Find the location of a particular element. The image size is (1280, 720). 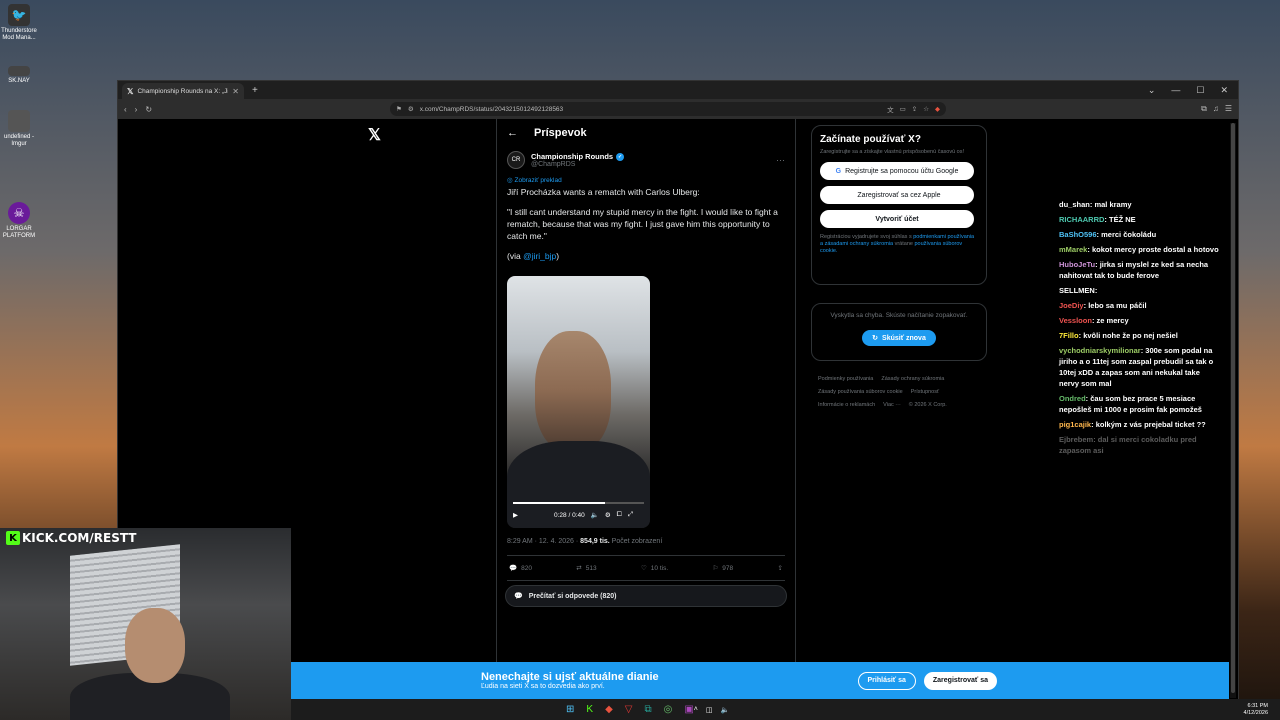

chat-username: mMarek is located at coordinates (1073, 249).